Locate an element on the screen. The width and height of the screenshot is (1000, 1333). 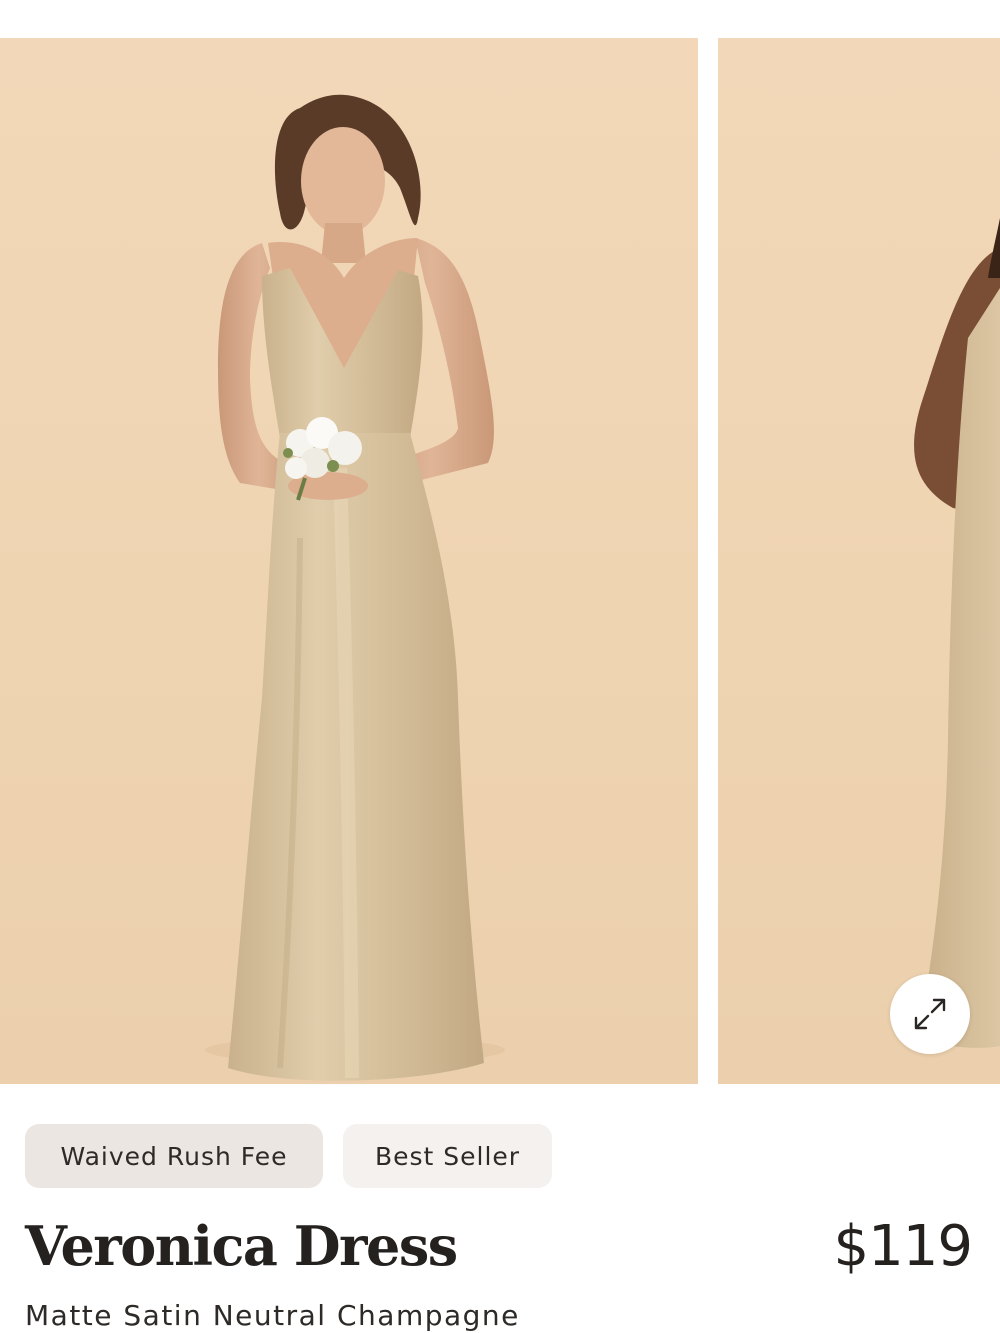
waived-rush-fee-badge: Waived Rush Fee is located at coordinates (174, 1156).